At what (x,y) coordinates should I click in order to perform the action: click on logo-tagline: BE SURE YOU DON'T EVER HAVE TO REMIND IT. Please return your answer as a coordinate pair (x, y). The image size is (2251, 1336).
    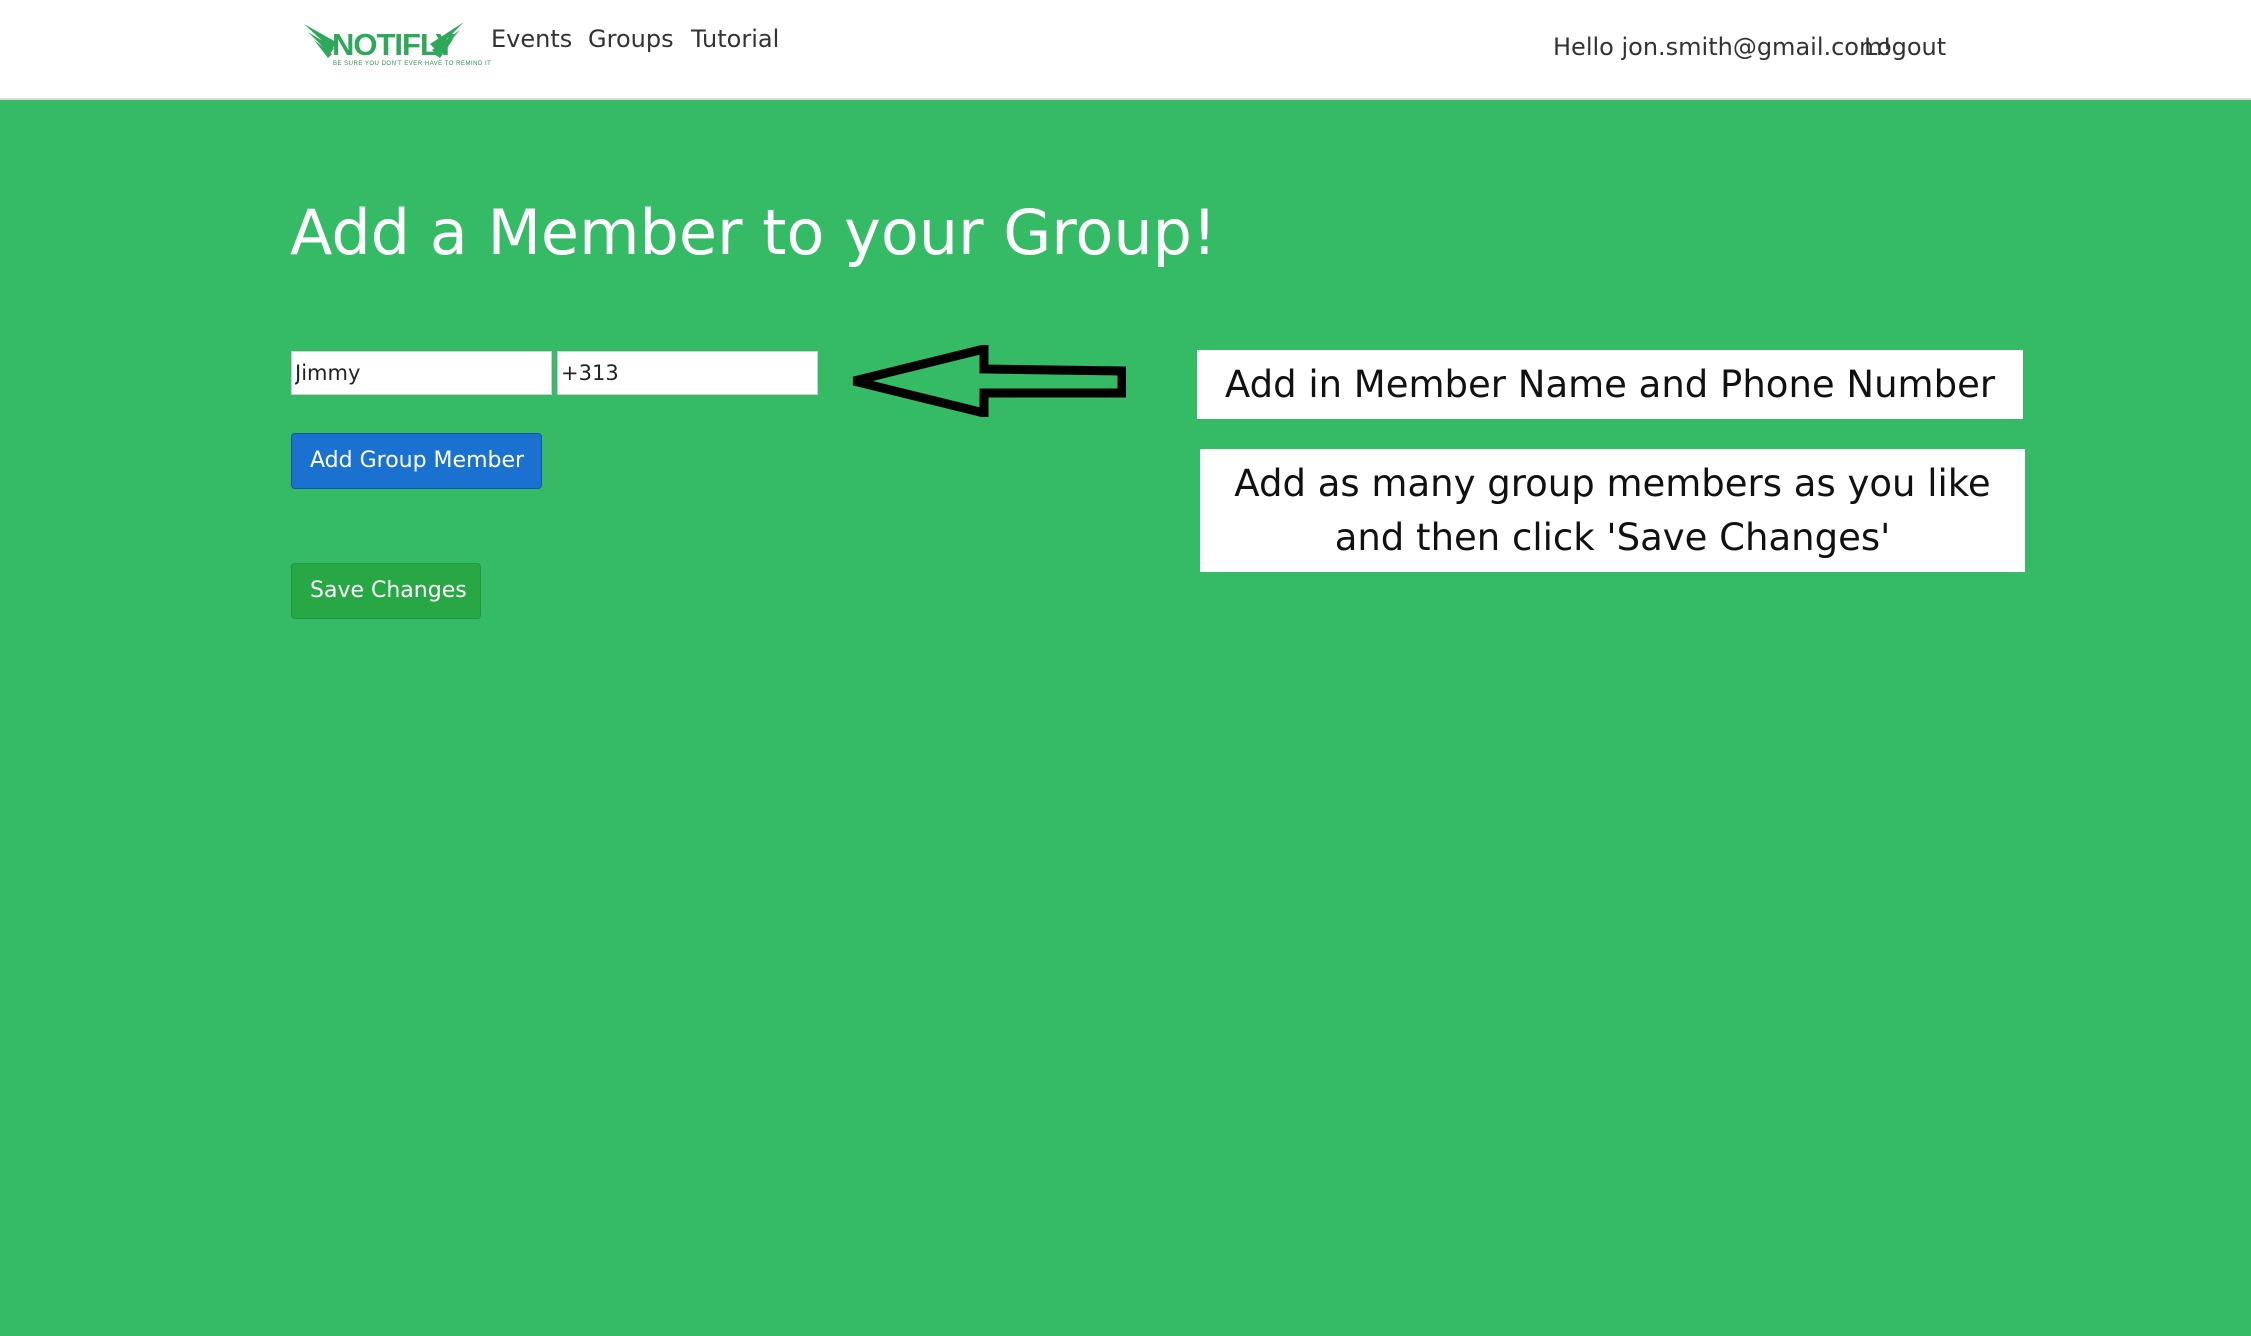
    Looking at the image, I should click on (412, 64).